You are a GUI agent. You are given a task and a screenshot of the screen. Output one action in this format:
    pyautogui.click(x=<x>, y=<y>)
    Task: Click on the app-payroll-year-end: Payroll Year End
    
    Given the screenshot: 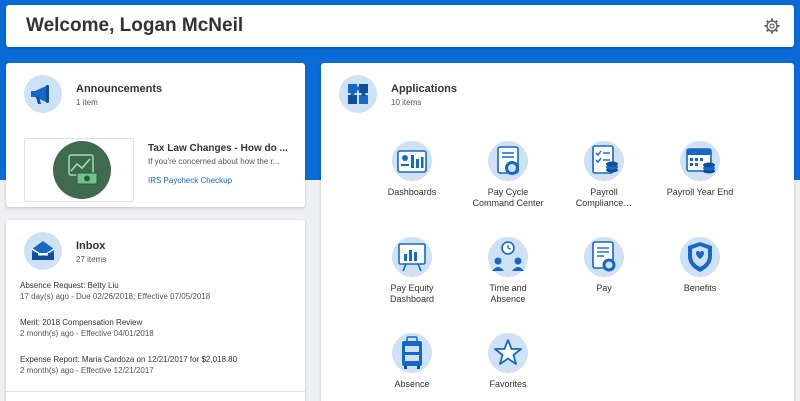 What is the action you would take?
    pyautogui.click(x=700, y=168)
    